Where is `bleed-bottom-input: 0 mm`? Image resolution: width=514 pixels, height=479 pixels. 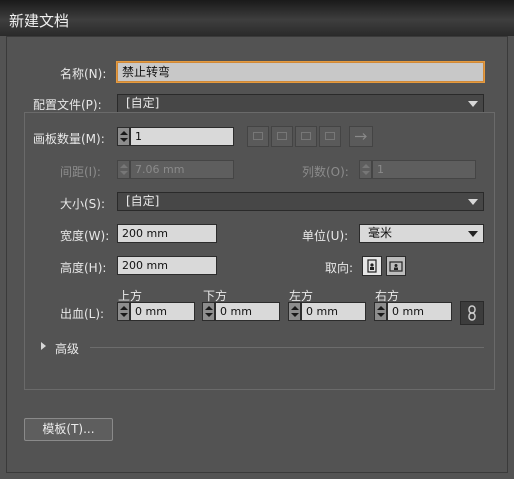 bleed-bottom-input: 0 mm is located at coordinates (247, 311).